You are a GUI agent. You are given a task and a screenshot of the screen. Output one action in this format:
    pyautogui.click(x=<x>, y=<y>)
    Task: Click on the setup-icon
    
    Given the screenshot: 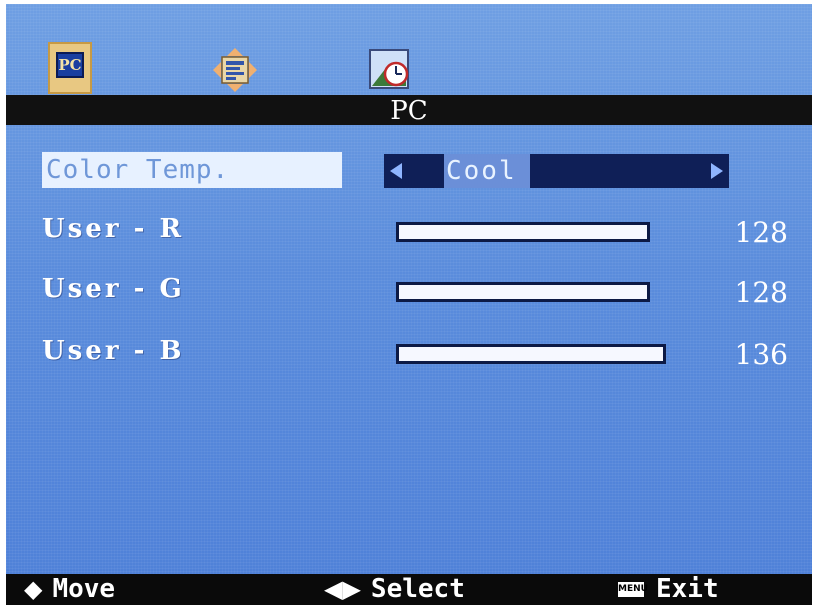 What is the action you would take?
    pyautogui.click(x=235, y=70)
    